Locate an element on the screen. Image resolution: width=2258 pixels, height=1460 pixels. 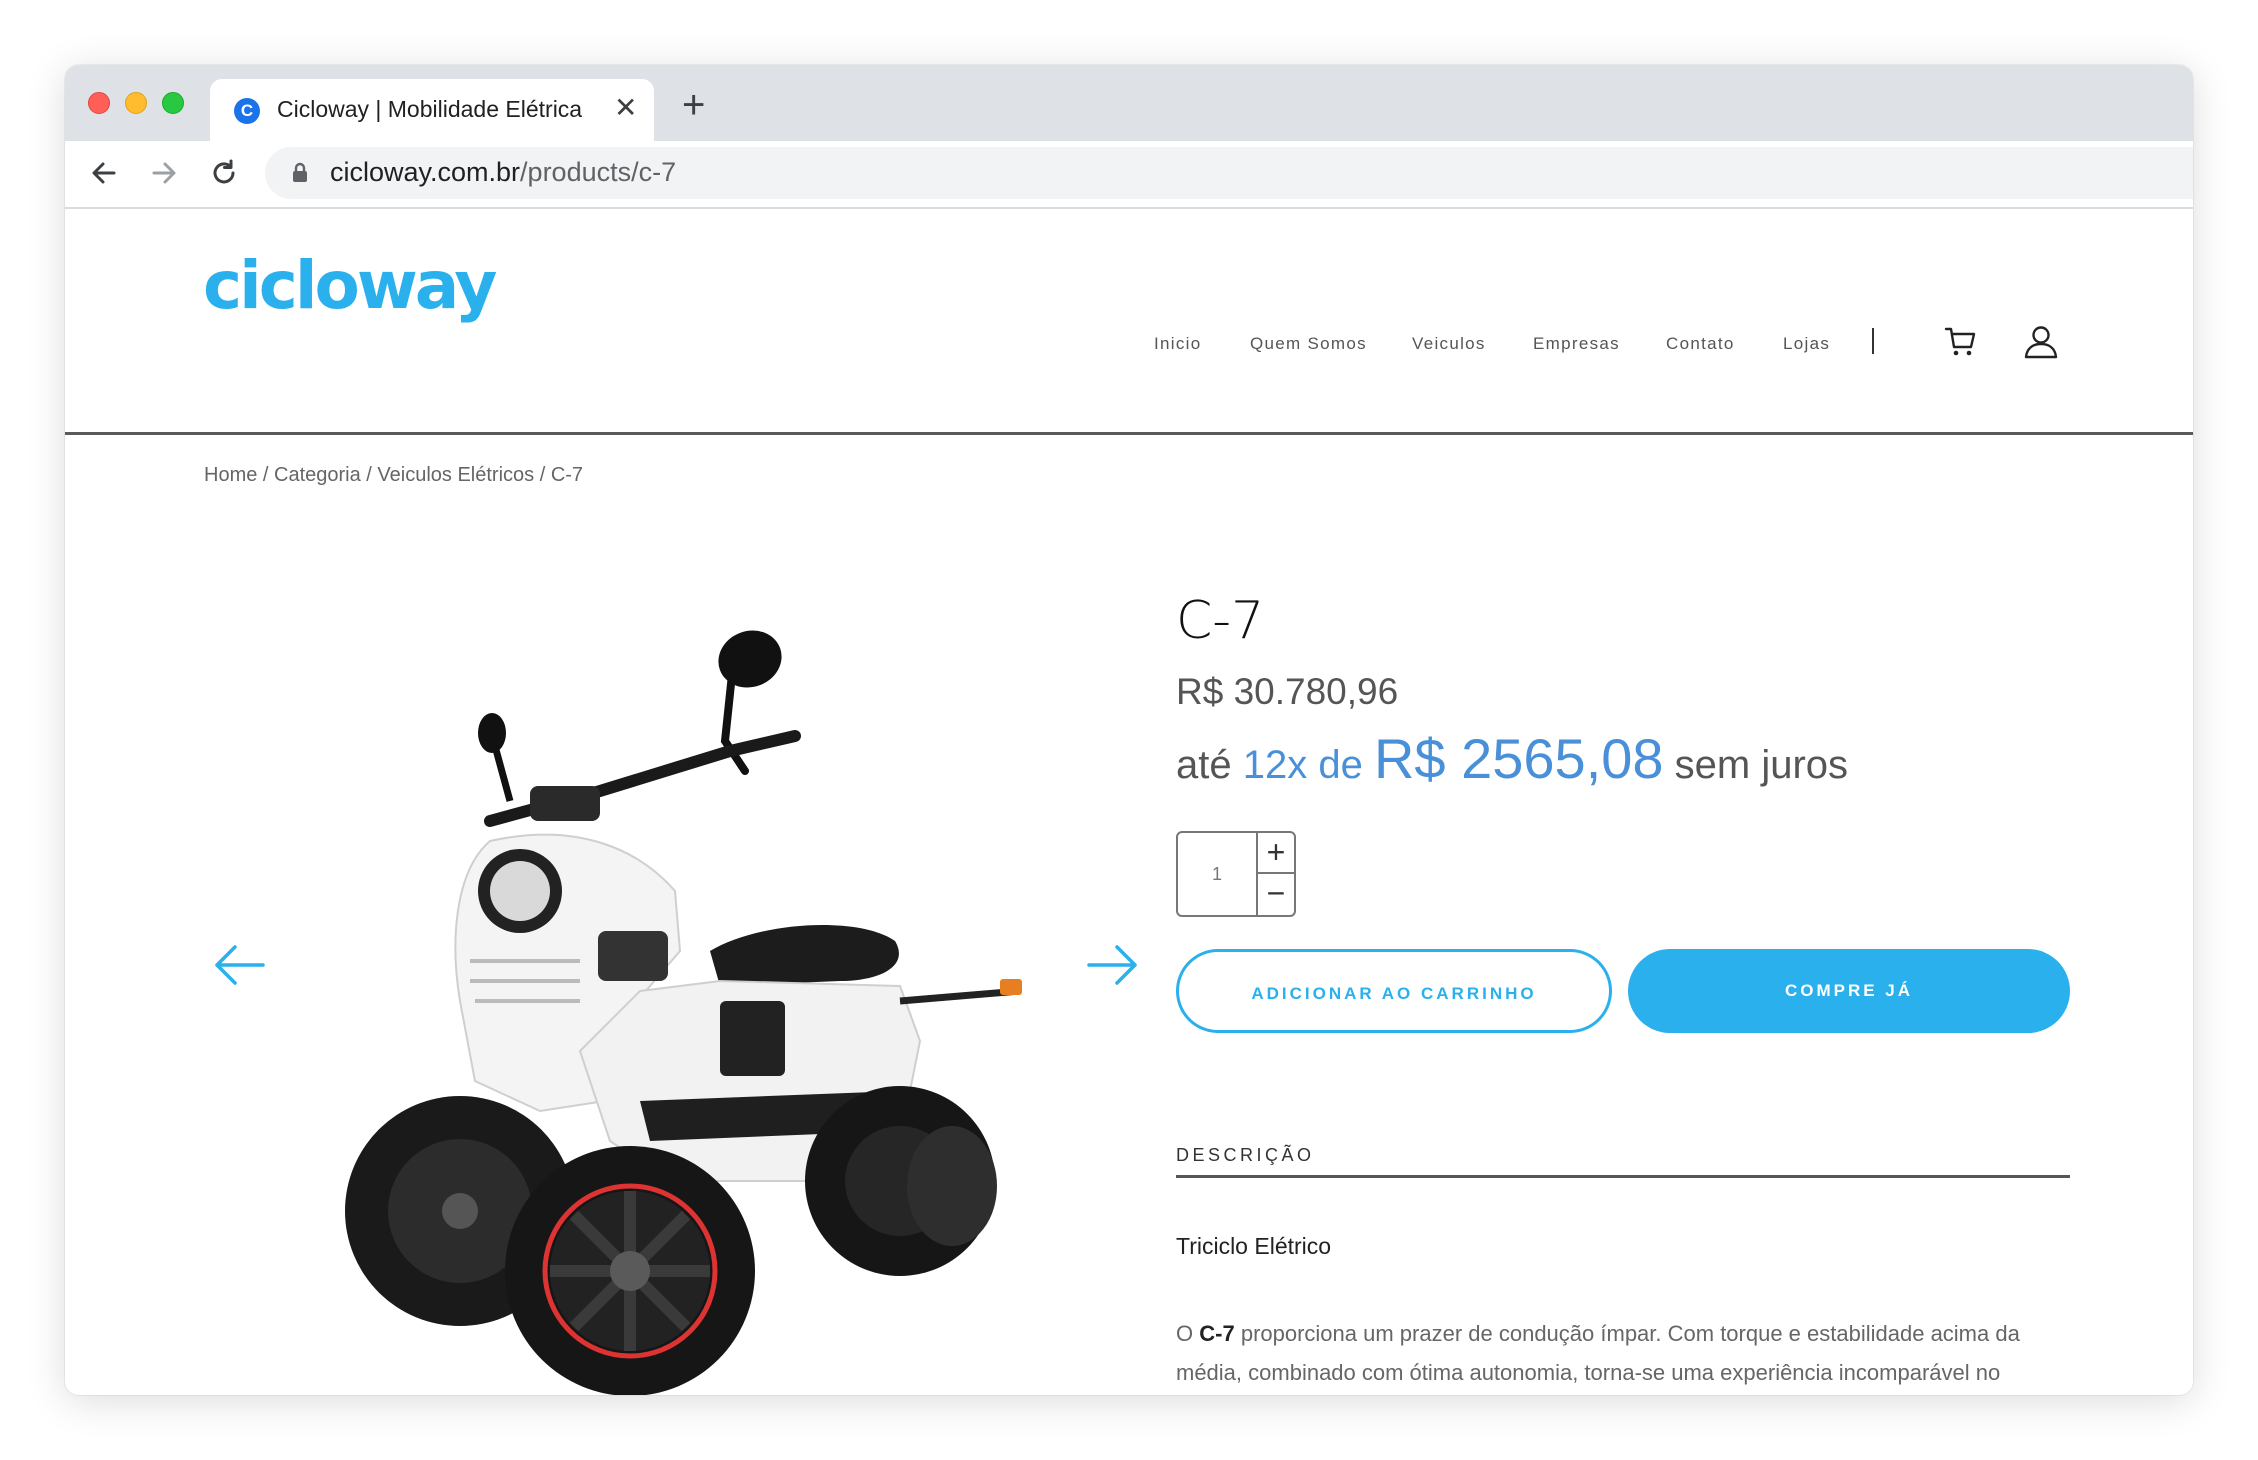
user-icon is located at coordinates (2041, 342).